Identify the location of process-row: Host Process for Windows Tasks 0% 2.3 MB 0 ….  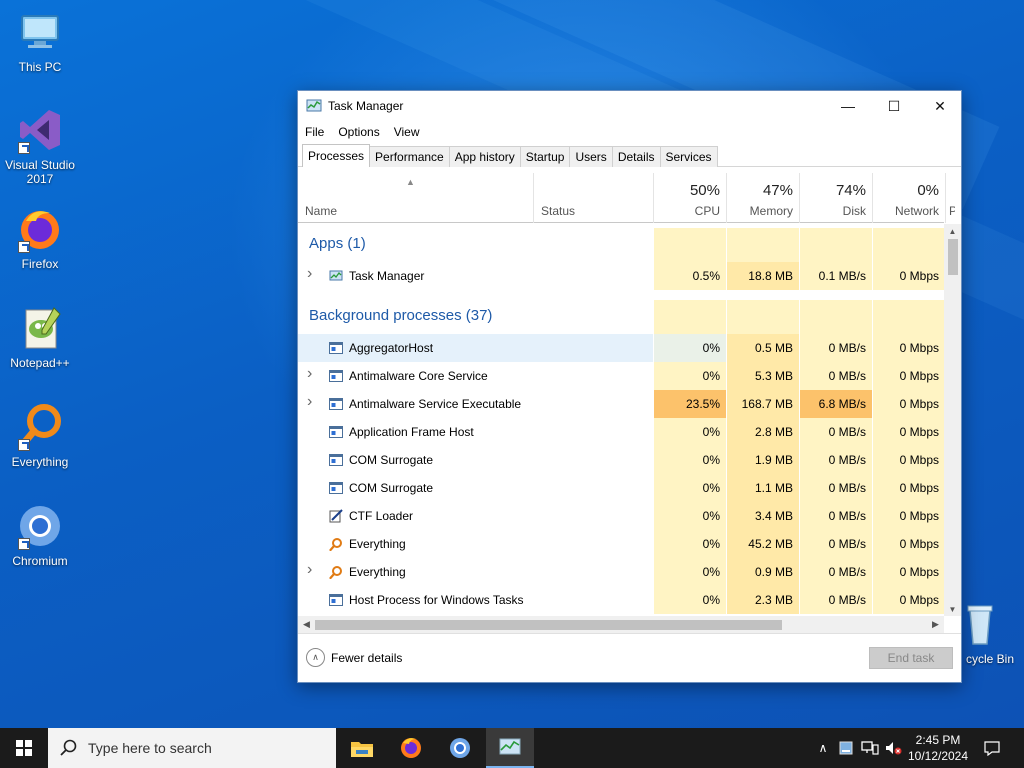
(621, 600).